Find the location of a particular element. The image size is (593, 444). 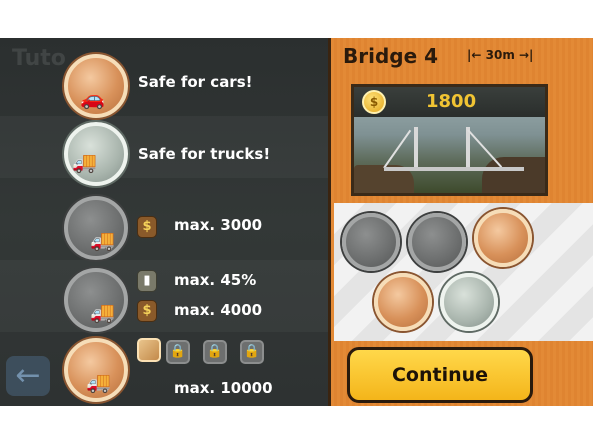

bridge-deck is located at coordinates (454, 169).